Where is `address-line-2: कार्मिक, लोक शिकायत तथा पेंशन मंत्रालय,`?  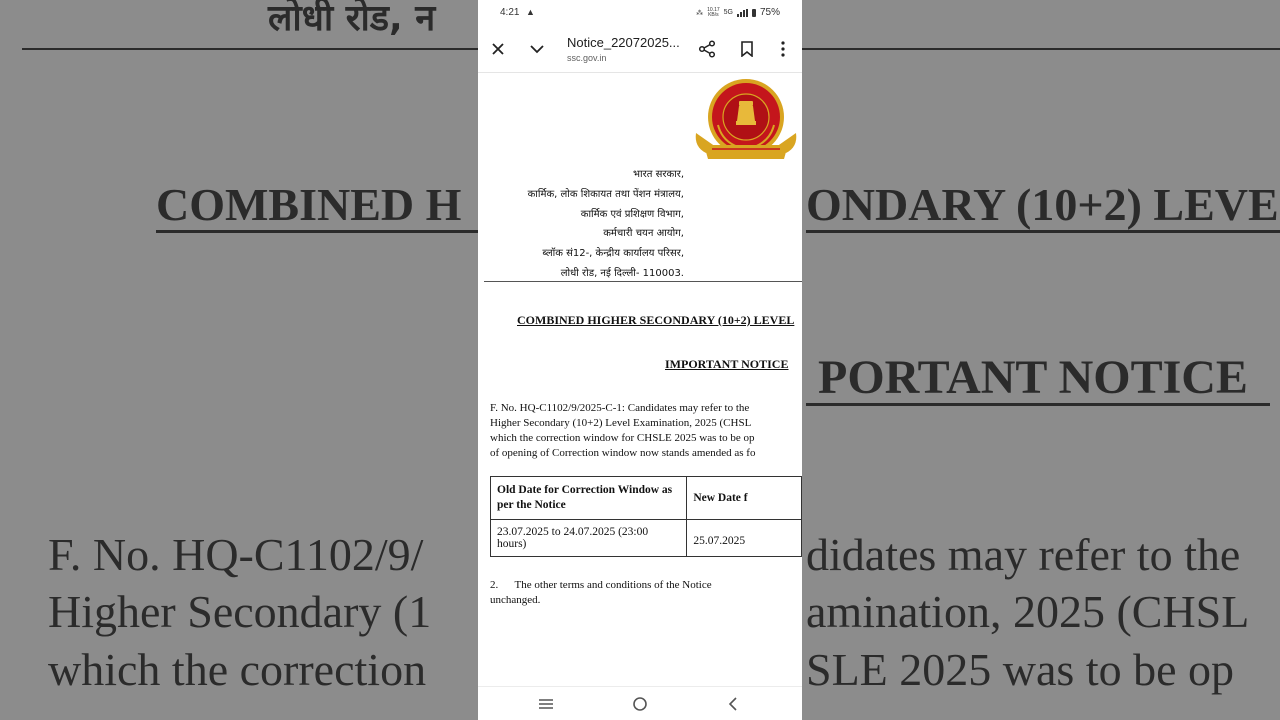
address-line-2: कार्मिक, लोक शिकायत तथा पेंशन मंत्रालय, is located at coordinates (605, 194).